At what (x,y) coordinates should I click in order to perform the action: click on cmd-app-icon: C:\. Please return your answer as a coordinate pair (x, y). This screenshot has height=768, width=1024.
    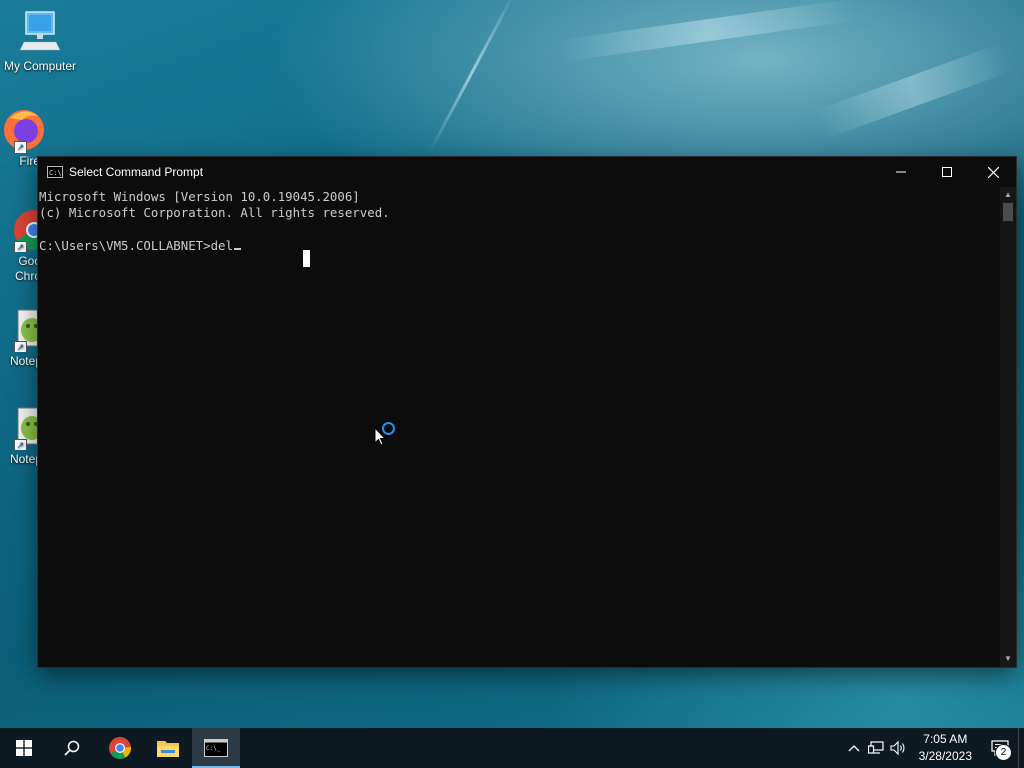
    Looking at the image, I should click on (55, 172).